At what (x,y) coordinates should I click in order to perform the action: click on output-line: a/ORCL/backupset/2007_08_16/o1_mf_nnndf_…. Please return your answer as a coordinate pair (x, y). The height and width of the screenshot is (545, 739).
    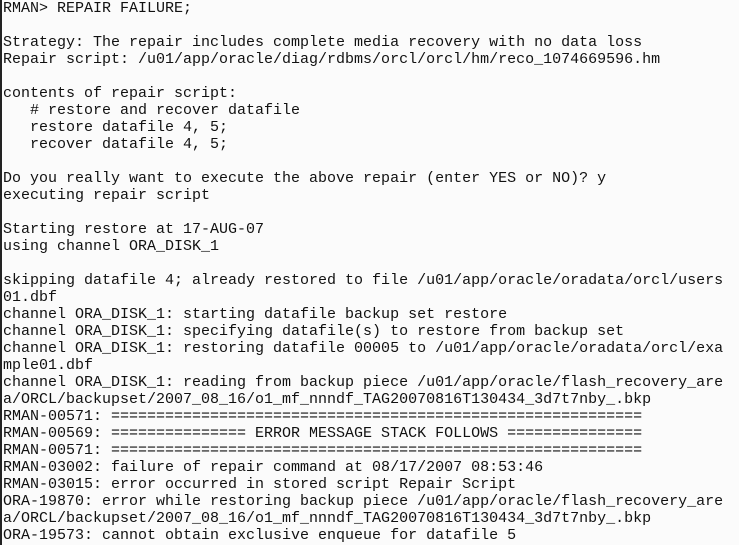
    Looking at the image, I should click on (327, 399).